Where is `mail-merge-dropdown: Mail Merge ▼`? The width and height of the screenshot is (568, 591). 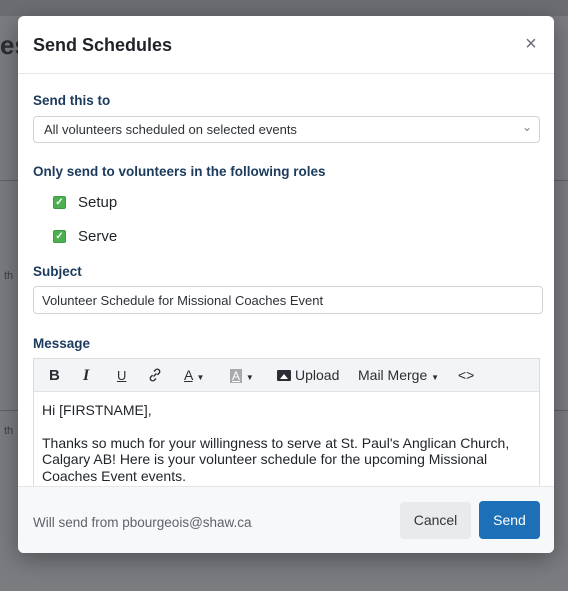
mail-merge-dropdown: Mail Merge ▼ is located at coordinates (398, 375).